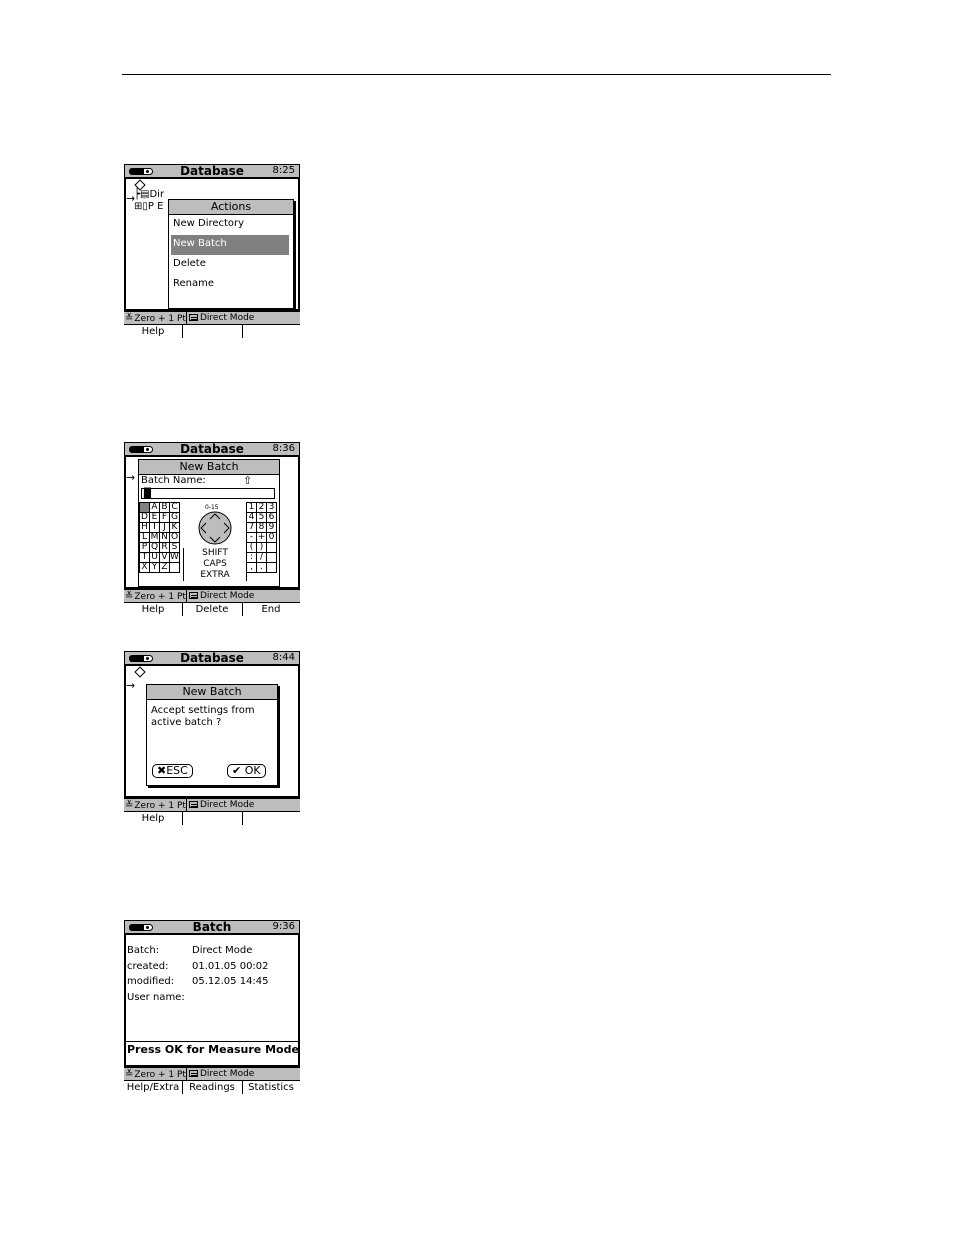 The image size is (954, 1235). Describe the element at coordinates (154, 527) in the screenshot. I see `key: I` at that location.